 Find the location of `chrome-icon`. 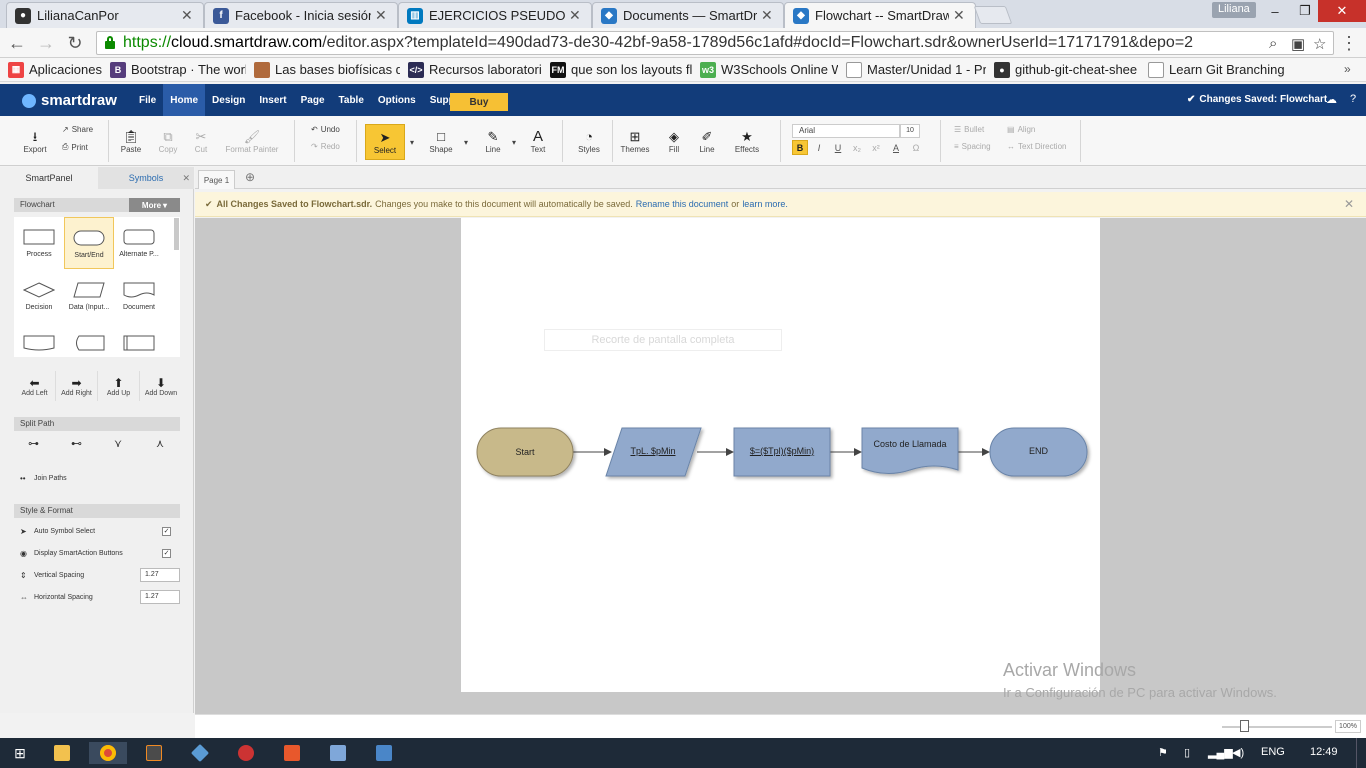

chrome-icon is located at coordinates (108, 753).